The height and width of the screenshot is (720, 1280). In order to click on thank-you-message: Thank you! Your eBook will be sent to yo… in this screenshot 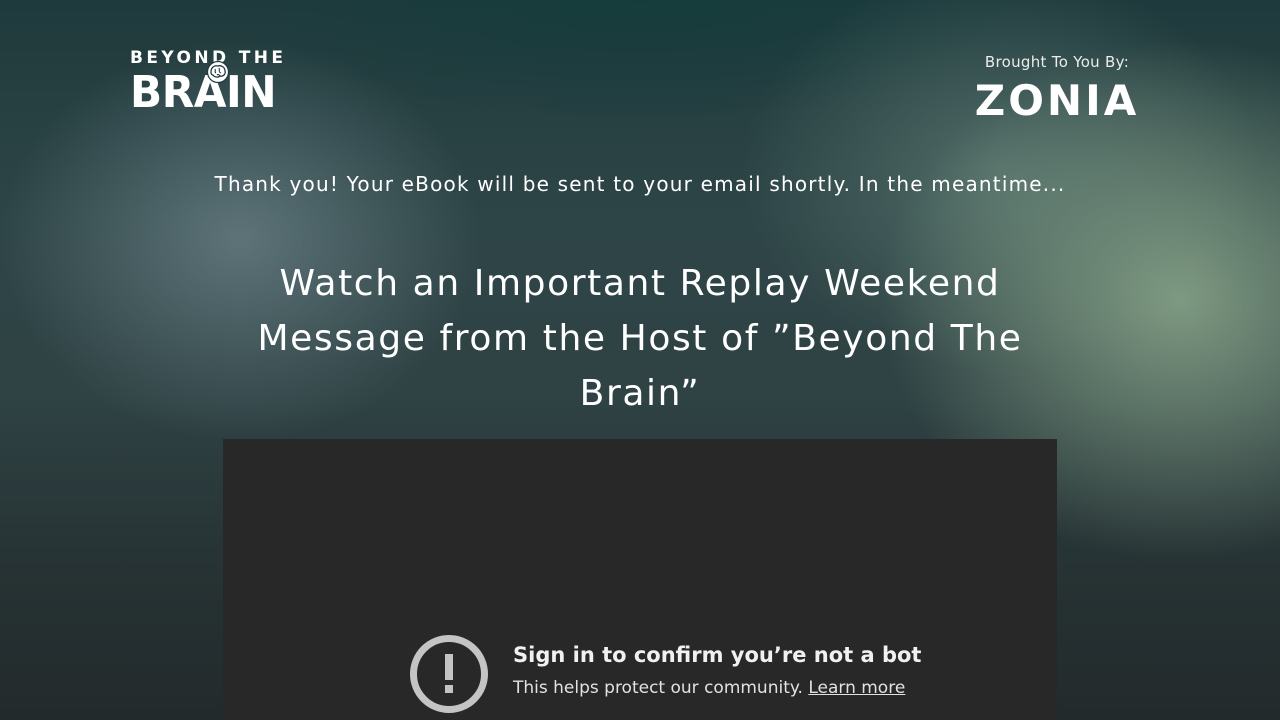, I will do `click(640, 184)`.